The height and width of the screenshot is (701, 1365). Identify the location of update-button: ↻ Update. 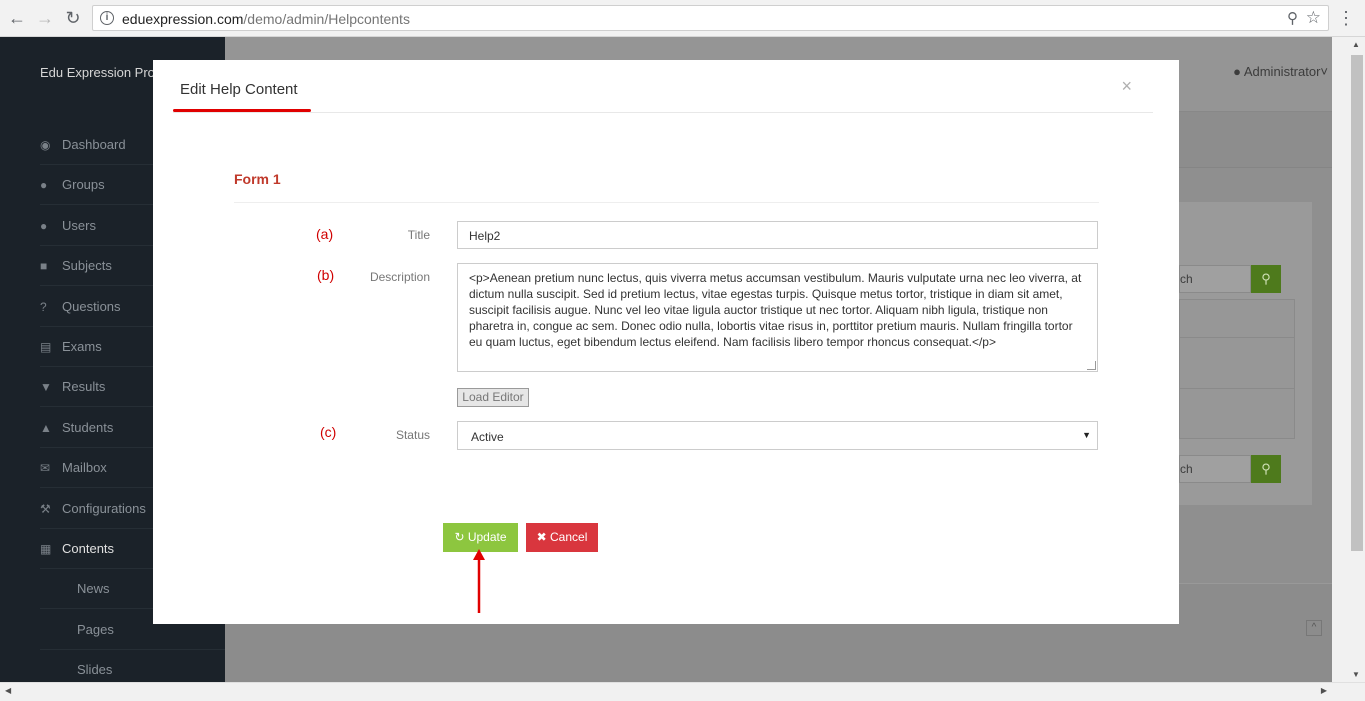
(480, 537).